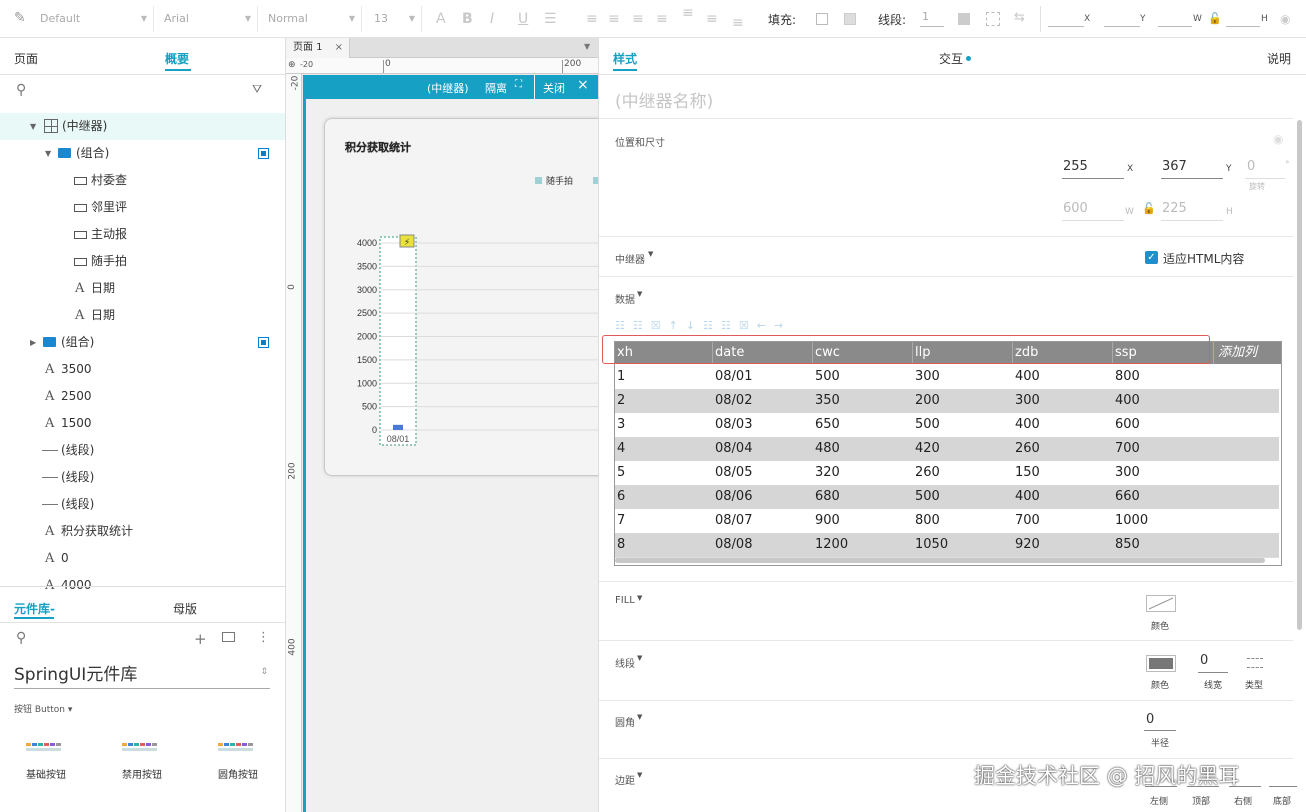 The height and width of the screenshot is (812, 1306). I want to click on grid-cell: 1200, so click(830, 545).